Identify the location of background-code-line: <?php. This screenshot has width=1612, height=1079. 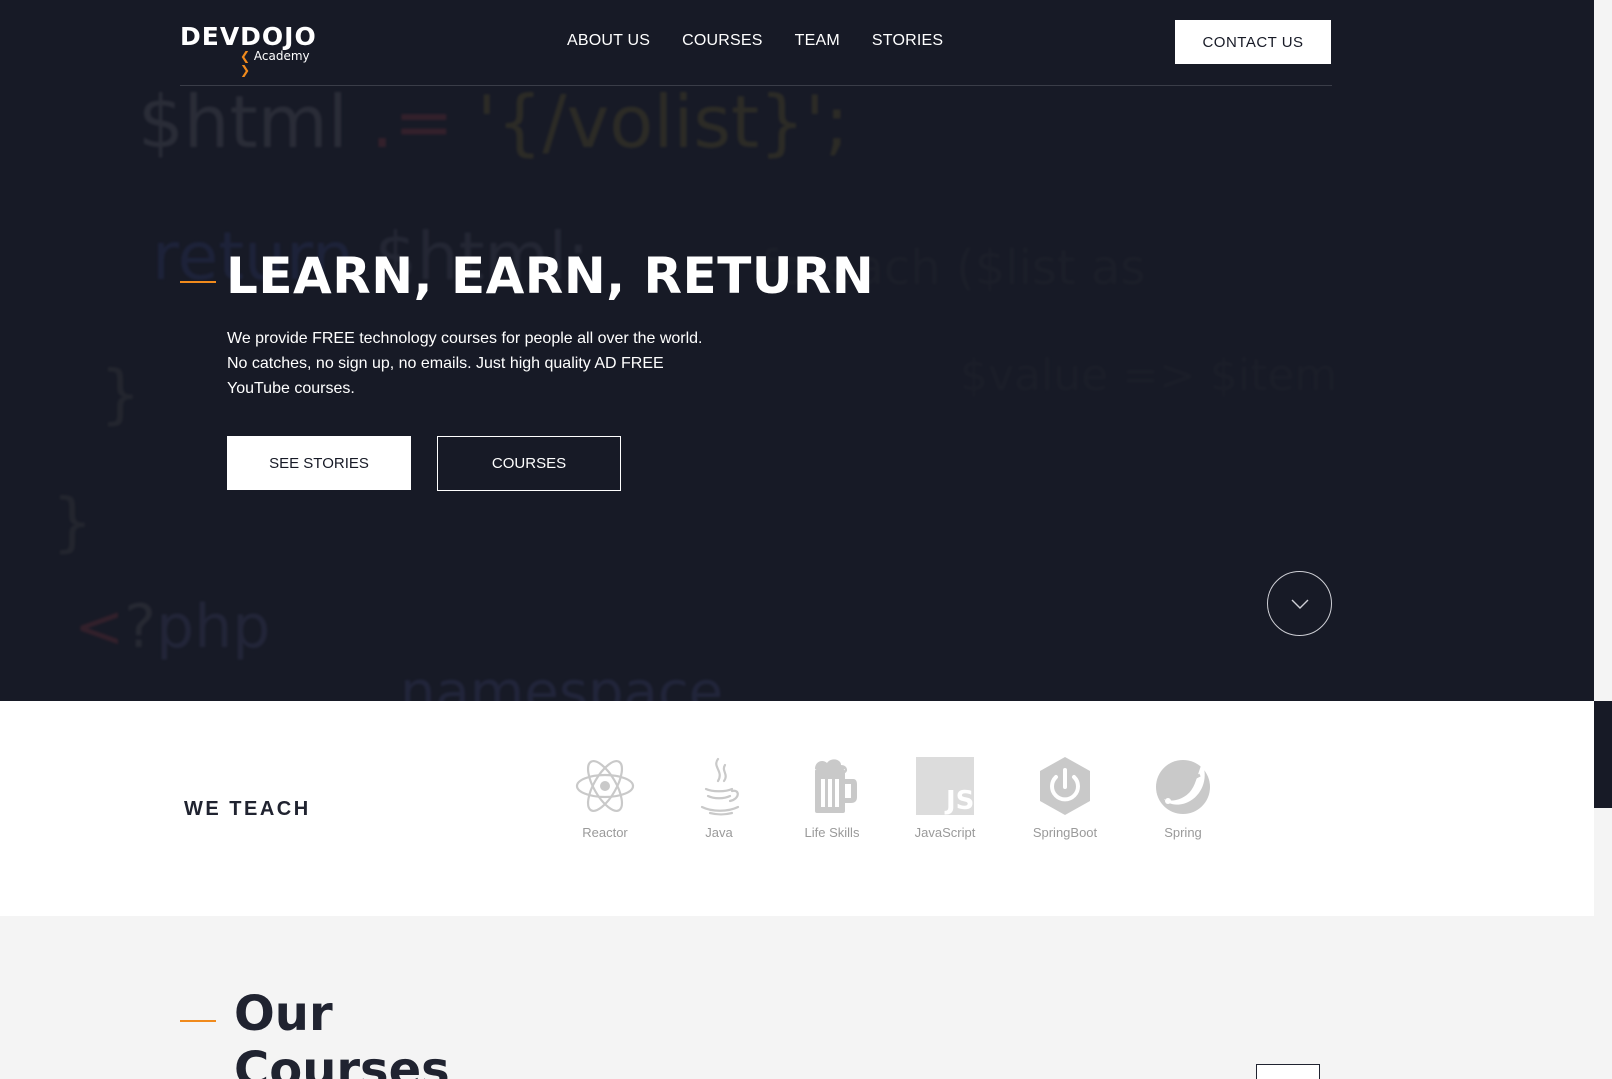
(172, 627).